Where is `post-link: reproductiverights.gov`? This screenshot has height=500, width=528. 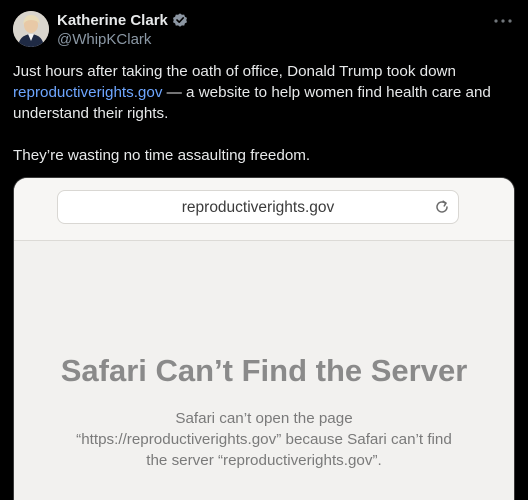 post-link: reproductiverights.gov is located at coordinates (87, 92).